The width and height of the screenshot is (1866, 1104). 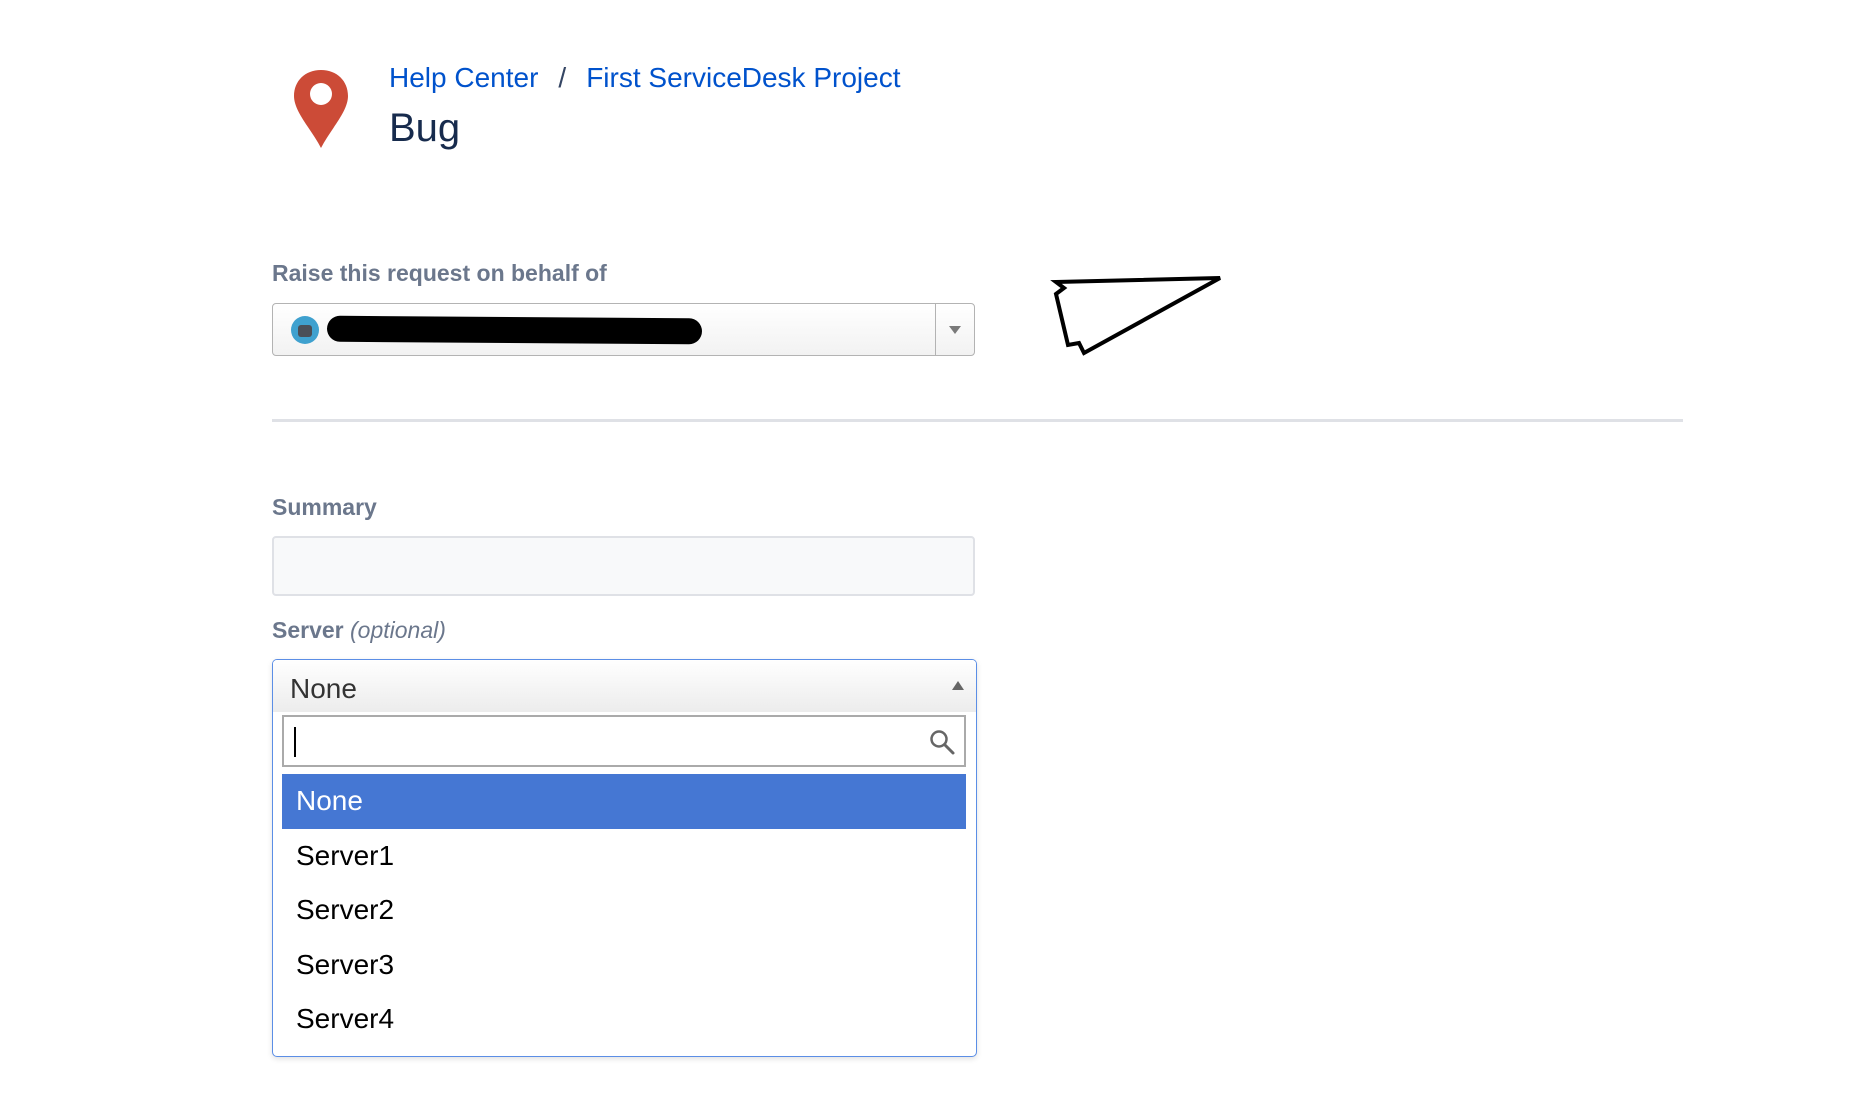 I want to click on chevron-up-icon, so click(x=958, y=685).